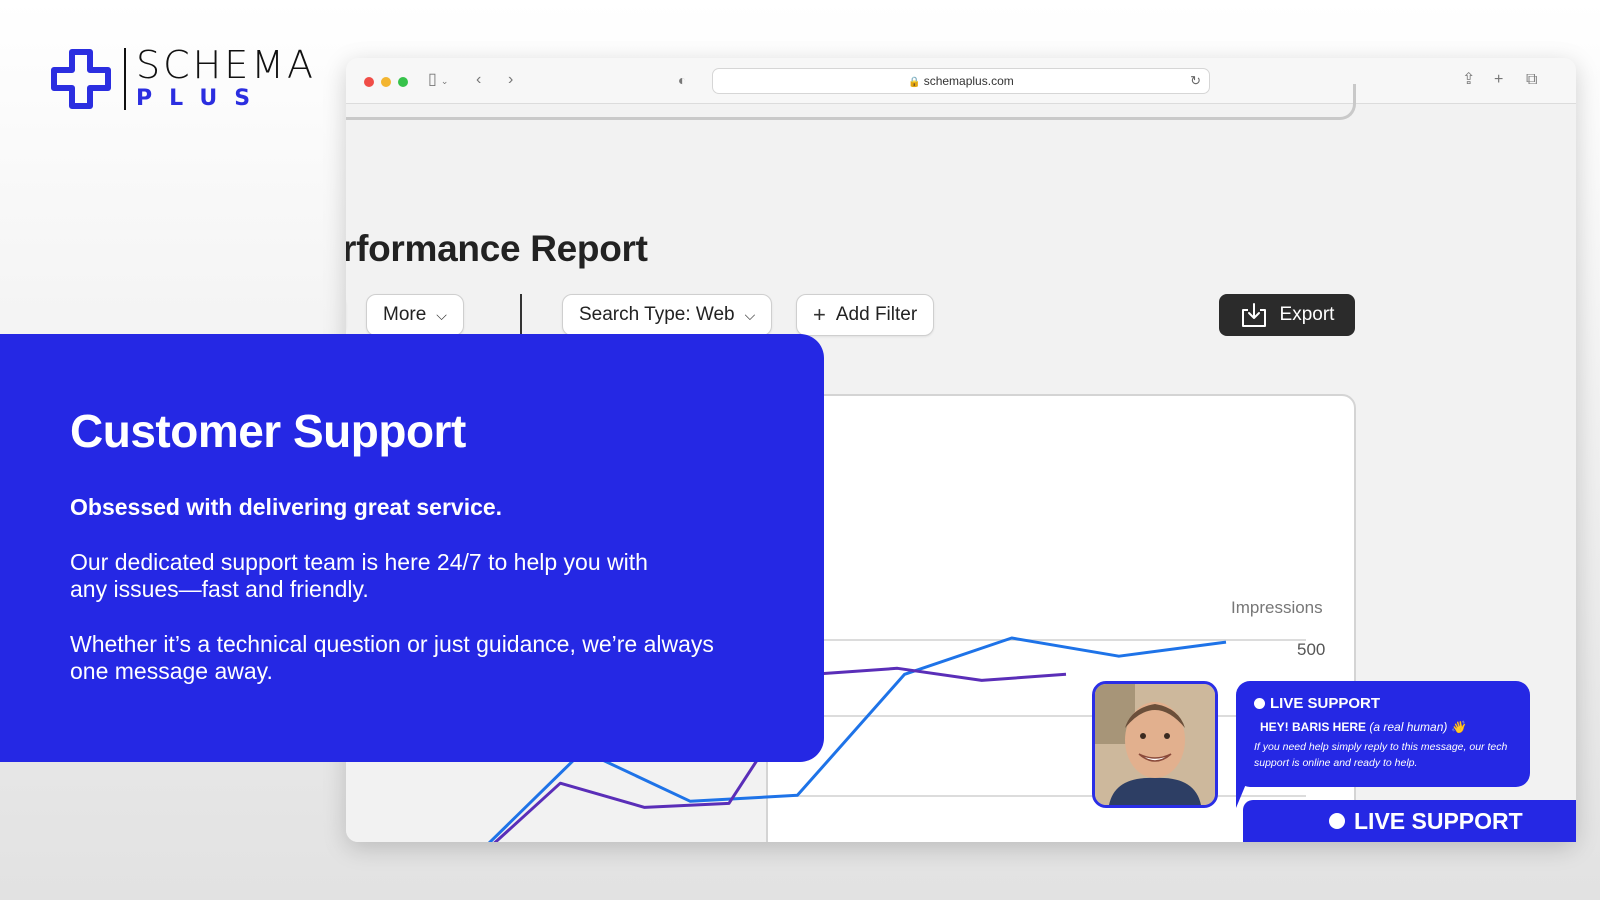 The image size is (1600, 900). What do you see at coordinates (1531, 80) in the screenshot?
I see `tab-overview-icon: ⧉` at bounding box center [1531, 80].